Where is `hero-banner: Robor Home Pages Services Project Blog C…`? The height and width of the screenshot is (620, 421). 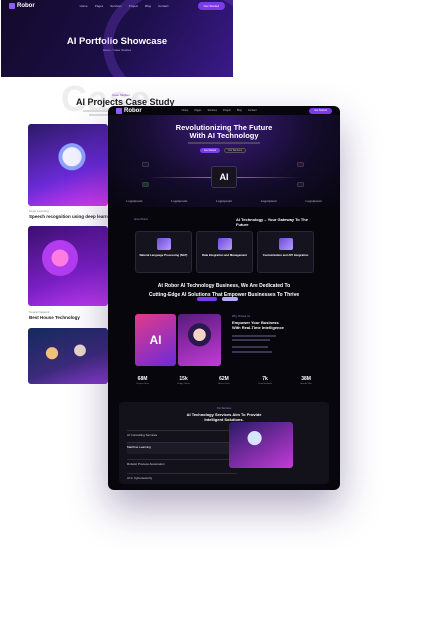
hero-banner: Robor Home Pages Services Project Blog C… is located at coordinates (117, 38).